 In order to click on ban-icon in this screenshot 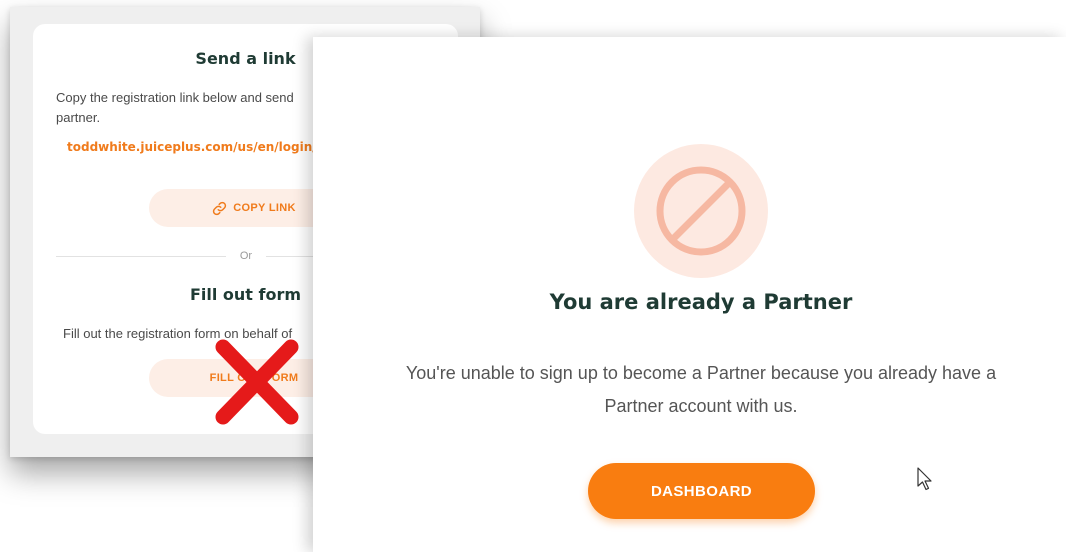, I will do `click(701, 211)`.